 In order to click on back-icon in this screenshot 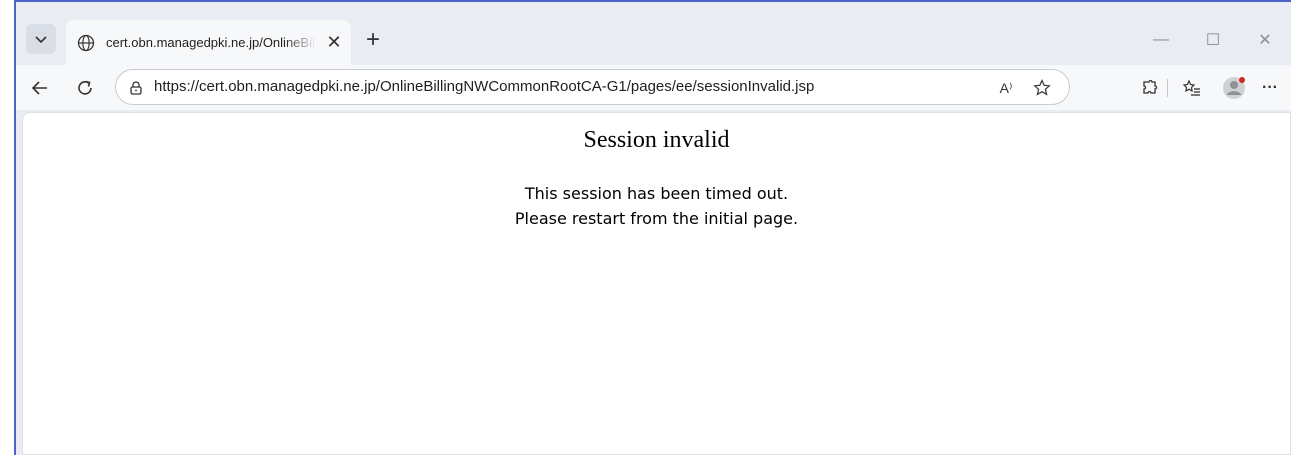, I will do `click(39, 88)`.